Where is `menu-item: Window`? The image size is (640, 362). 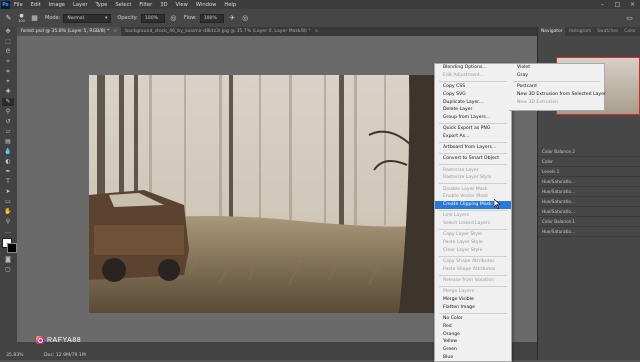 menu-item: Window is located at coordinates (206, 5).